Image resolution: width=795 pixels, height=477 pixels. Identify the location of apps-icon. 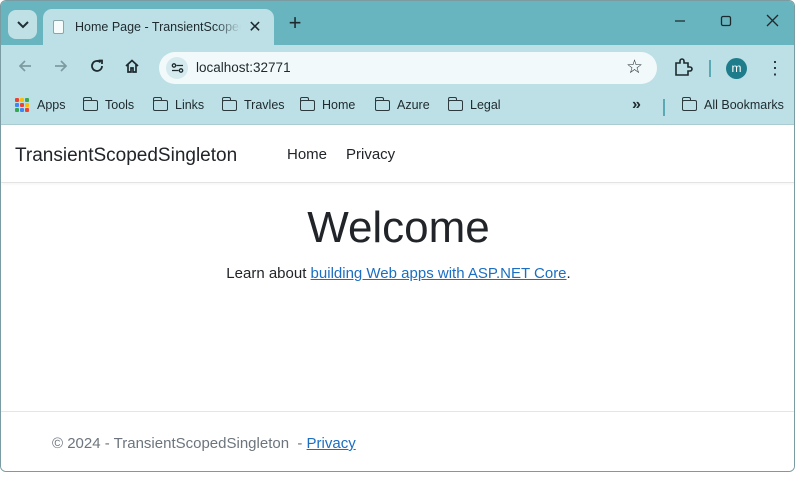
(22, 105).